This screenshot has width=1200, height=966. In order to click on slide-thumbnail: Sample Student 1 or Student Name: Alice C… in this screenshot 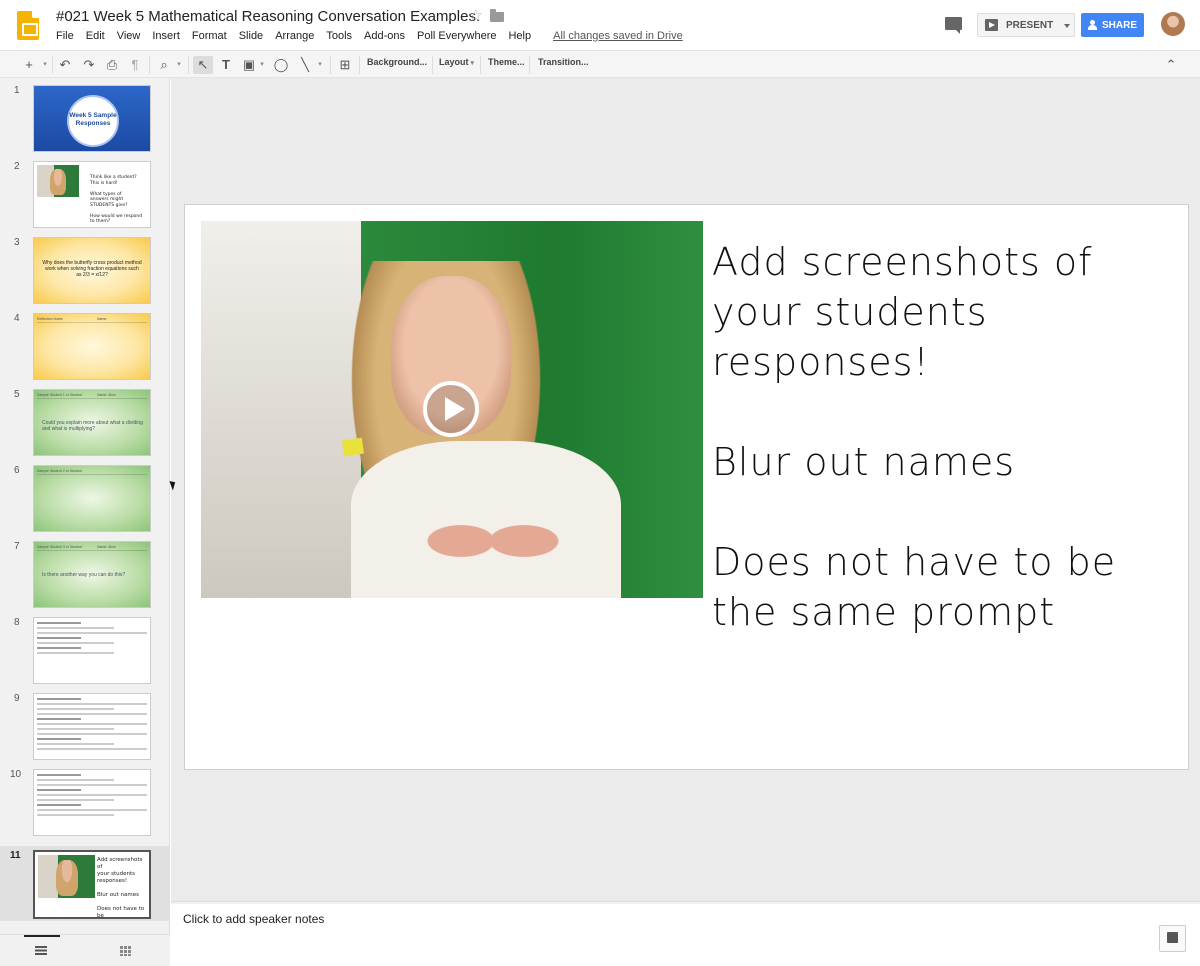, I will do `click(92, 422)`.